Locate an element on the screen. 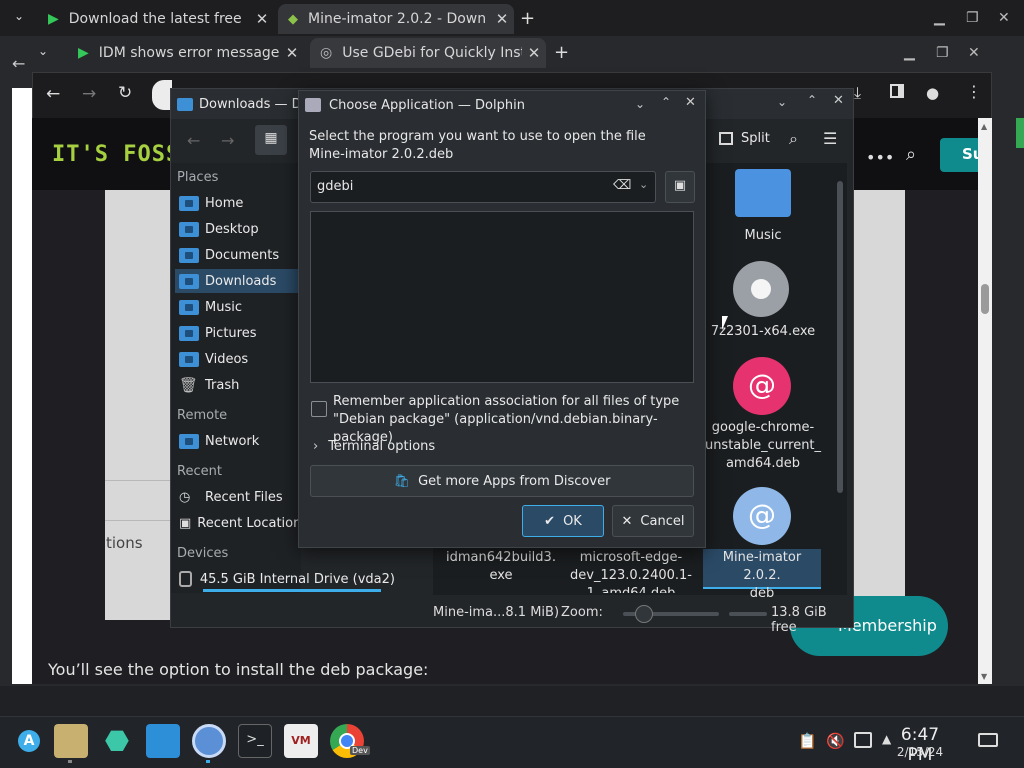  place-recent-locations: ▣ Recent Locations is located at coordinates (238, 523).